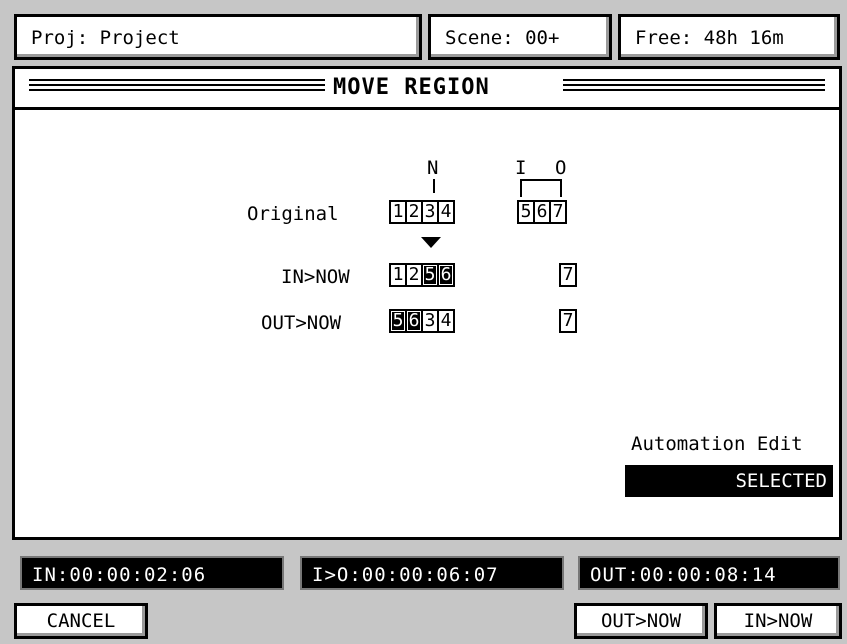  What do you see at coordinates (694, 86) in the screenshot?
I see `title-decoration-right` at bounding box center [694, 86].